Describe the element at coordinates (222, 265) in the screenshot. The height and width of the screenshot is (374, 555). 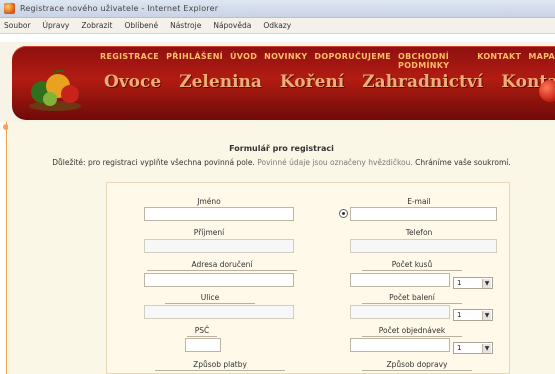
I see `label-address: Adresa doručení` at that location.